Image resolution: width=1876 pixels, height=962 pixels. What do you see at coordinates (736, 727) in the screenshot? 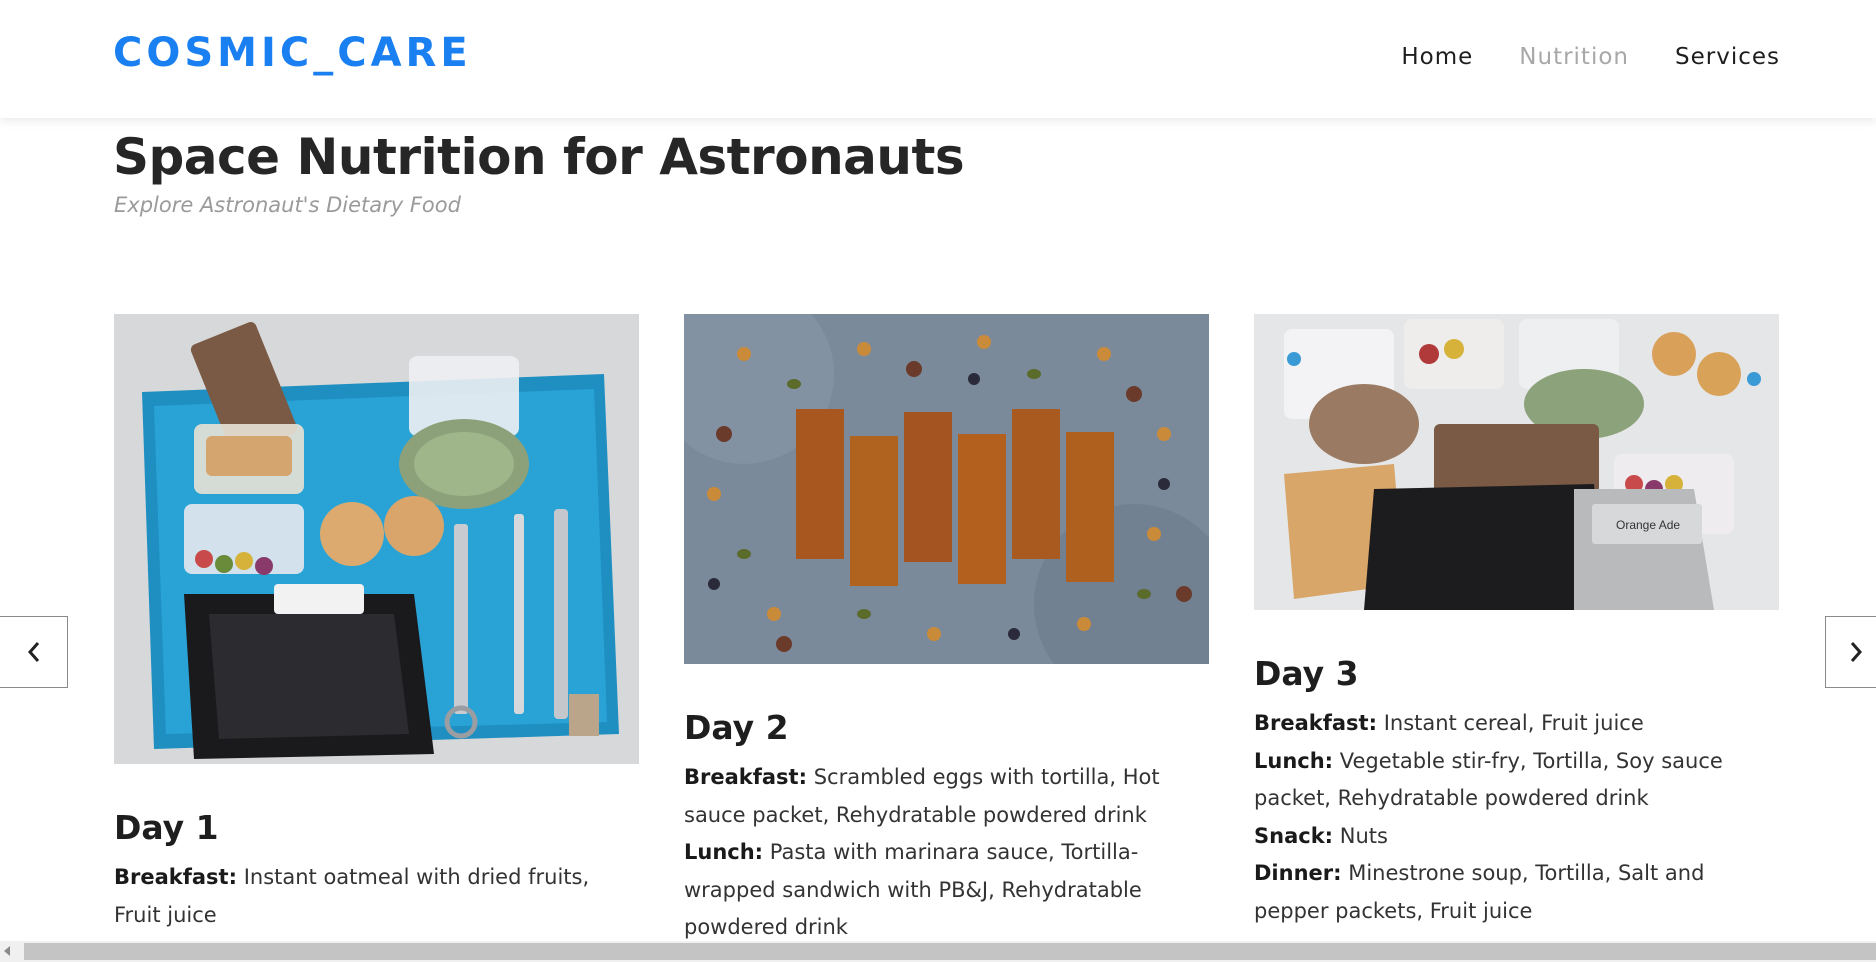
I see `day-title: Day 2` at bounding box center [736, 727].